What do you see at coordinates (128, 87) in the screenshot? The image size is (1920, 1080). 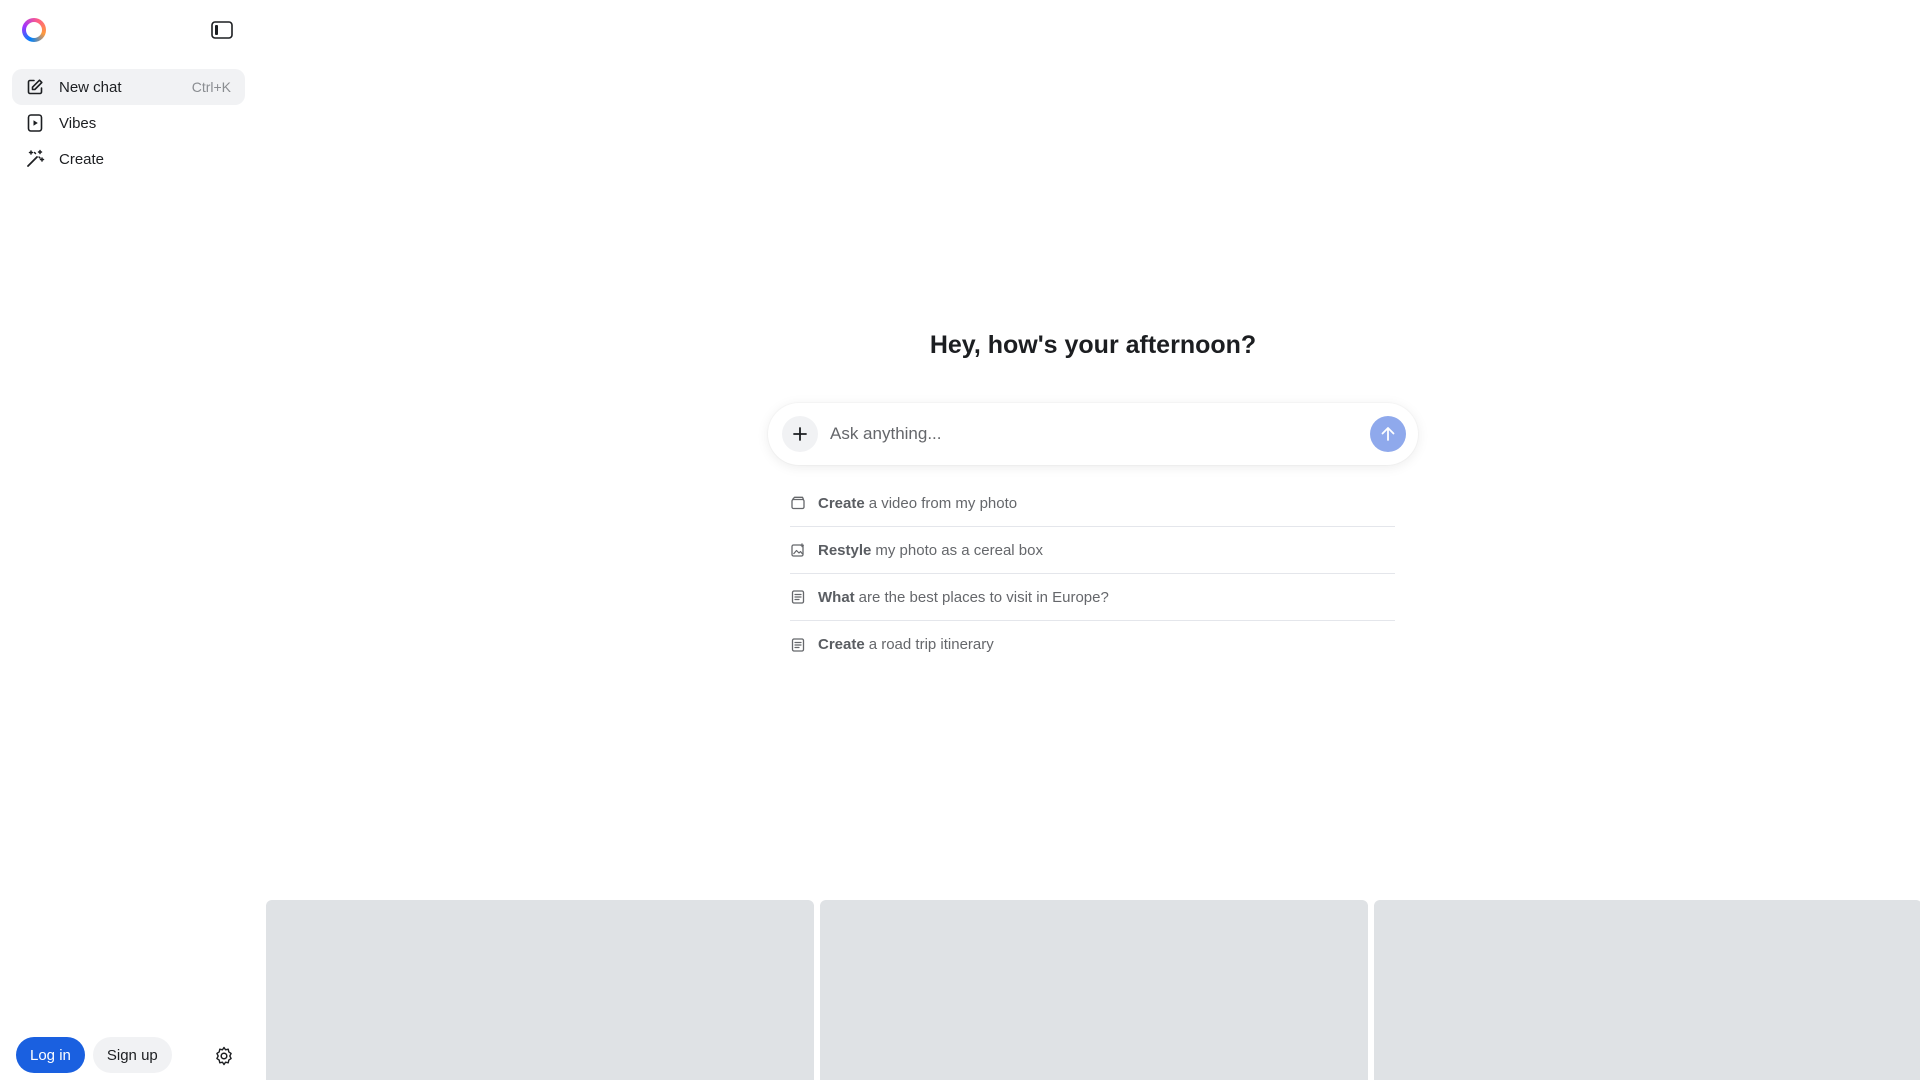 I see `sidebar-item-new-chat: New chat Ctrl+K` at bounding box center [128, 87].